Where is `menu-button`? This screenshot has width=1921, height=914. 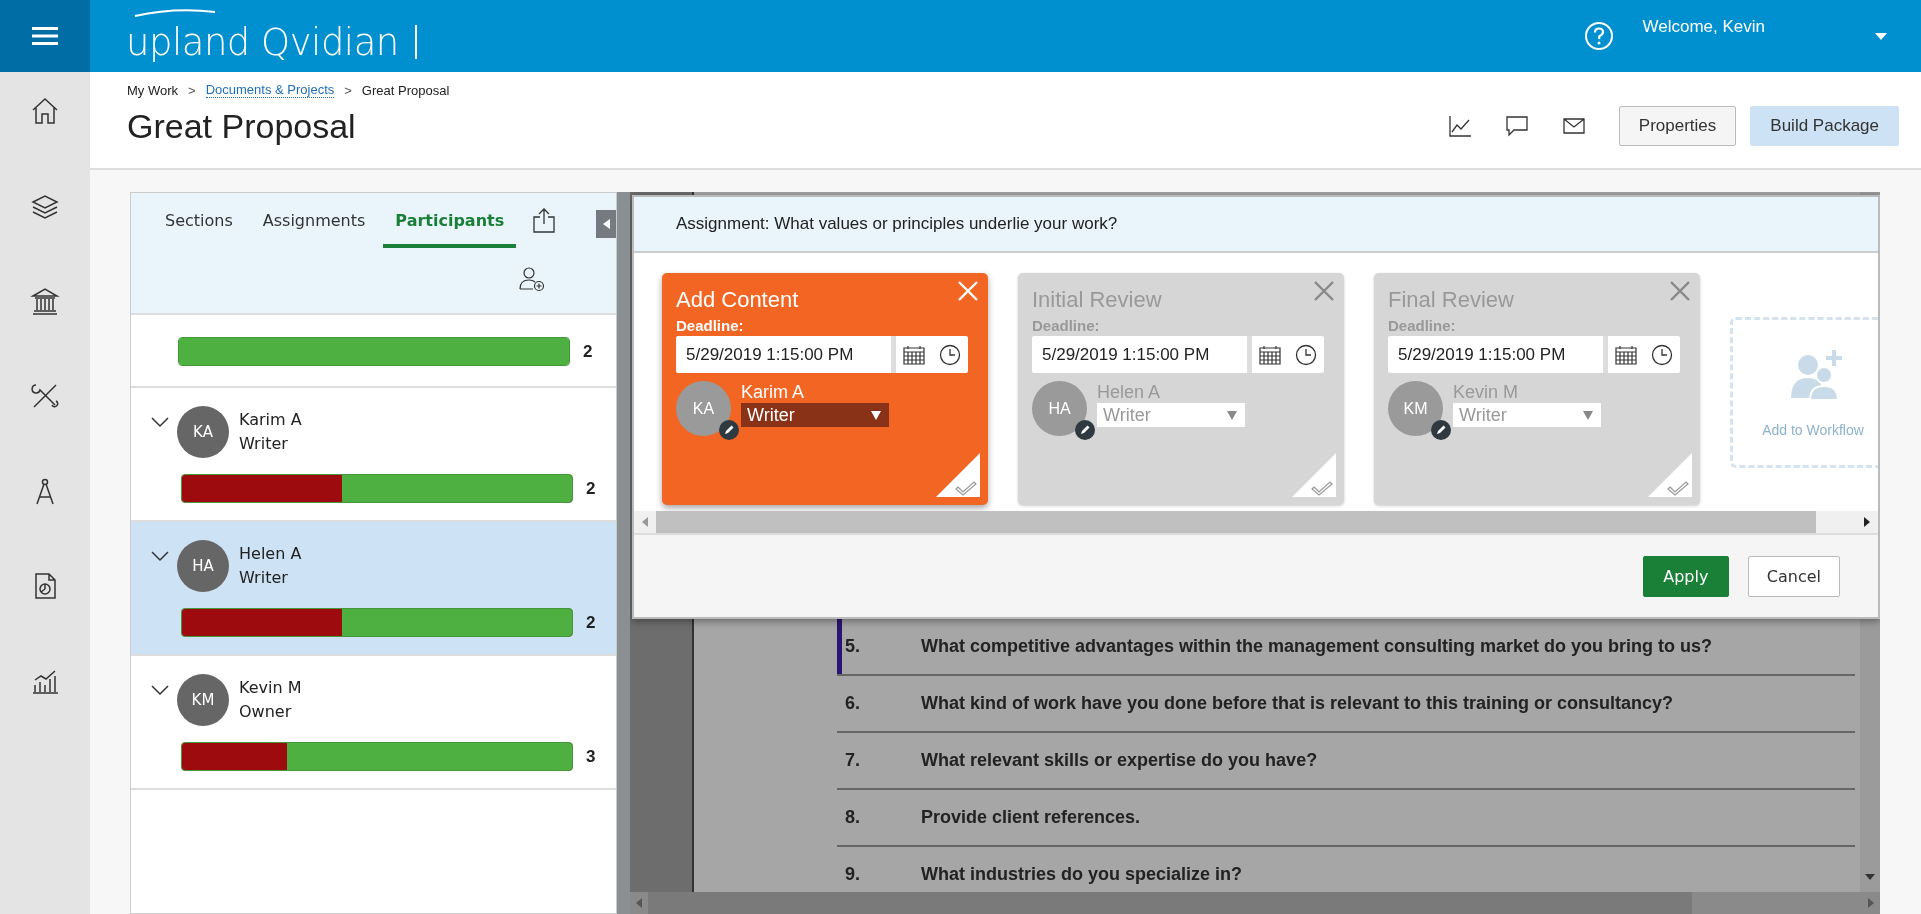 menu-button is located at coordinates (45, 36).